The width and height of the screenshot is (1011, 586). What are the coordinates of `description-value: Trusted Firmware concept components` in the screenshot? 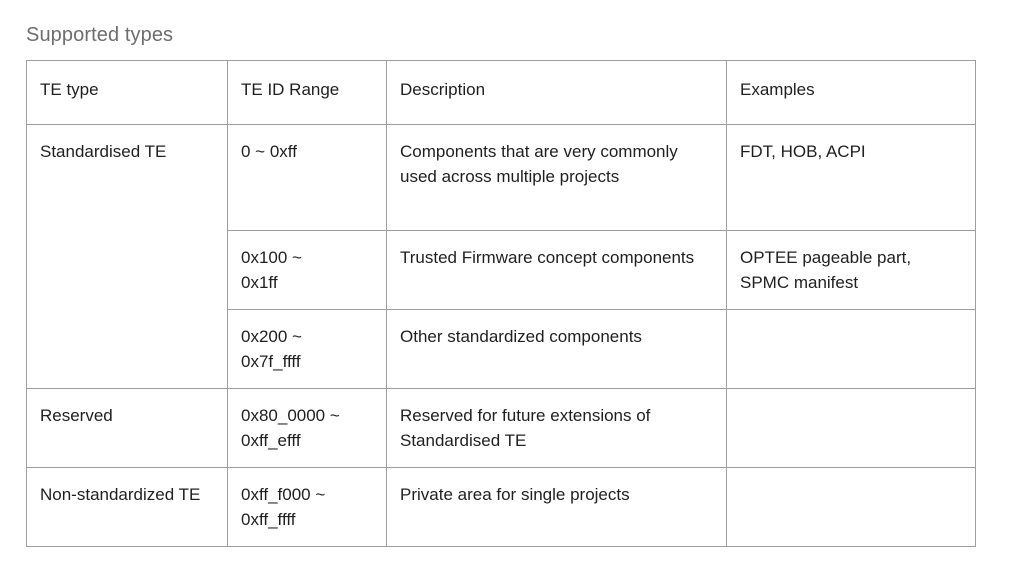 It's located at (547, 257).